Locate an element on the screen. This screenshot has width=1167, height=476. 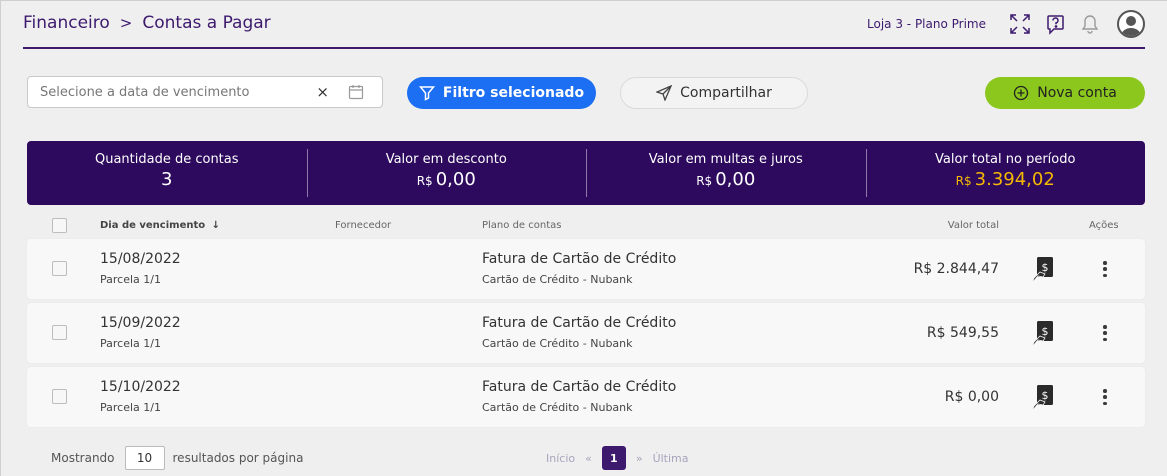
summary-discount-value: R$ 0,00 is located at coordinates (447, 179).